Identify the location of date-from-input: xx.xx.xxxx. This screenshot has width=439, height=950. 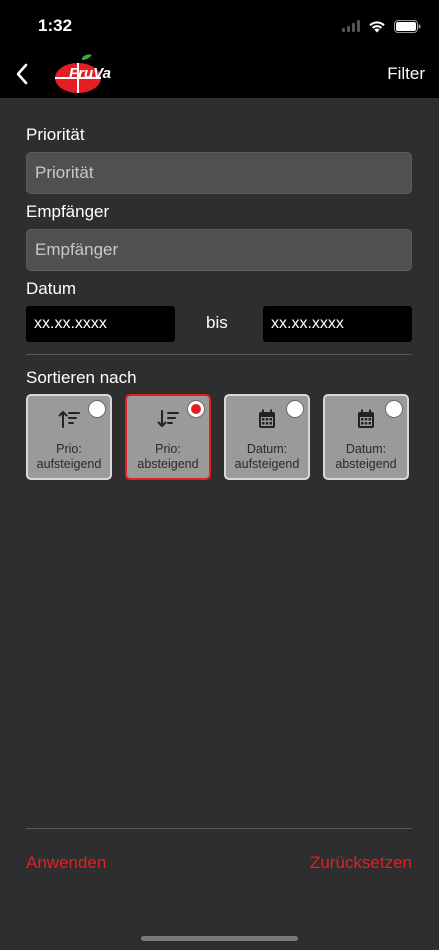
(100, 324).